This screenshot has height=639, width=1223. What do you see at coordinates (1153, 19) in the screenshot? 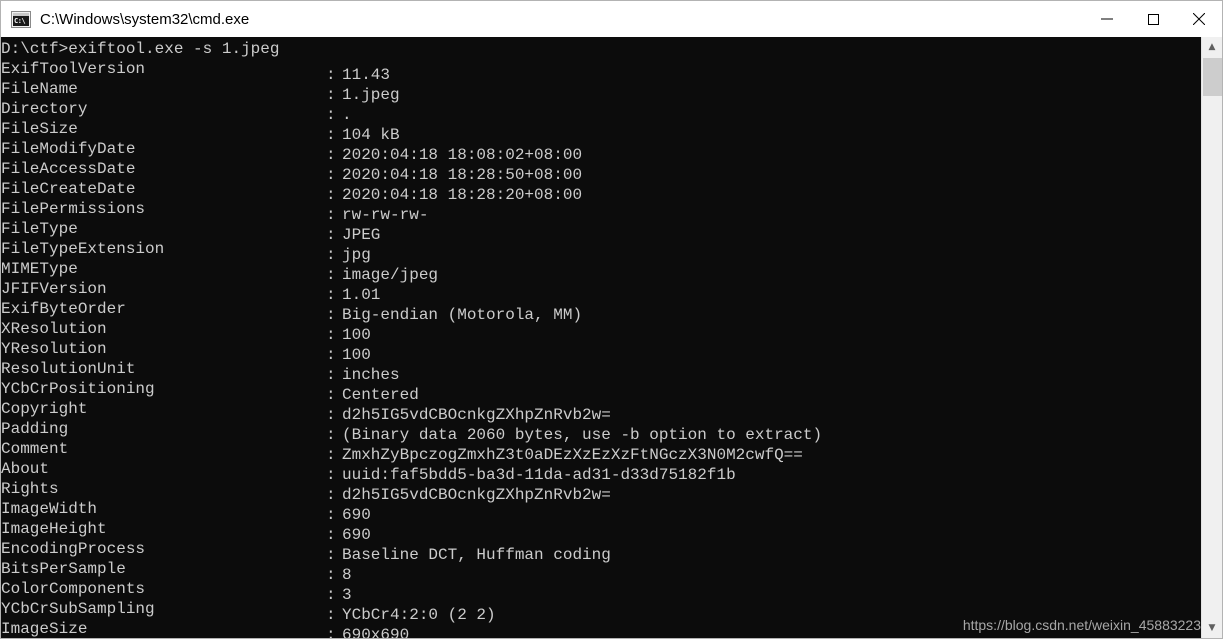
I see `maximize-button` at bounding box center [1153, 19].